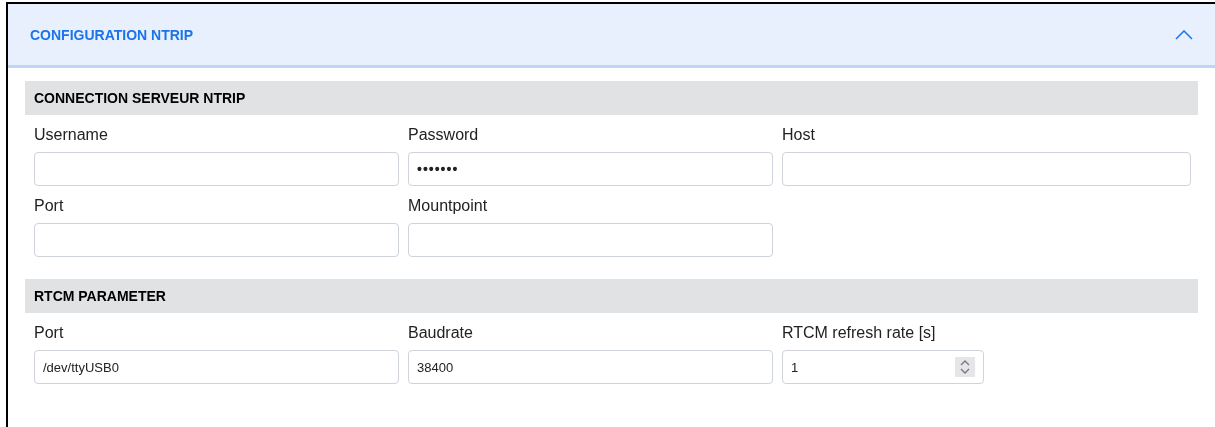 Image resolution: width=1215 pixels, height=427 pixels. What do you see at coordinates (216, 367) in the screenshot?
I see `text-field: /dev/ttyUSB0` at bounding box center [216, 367].